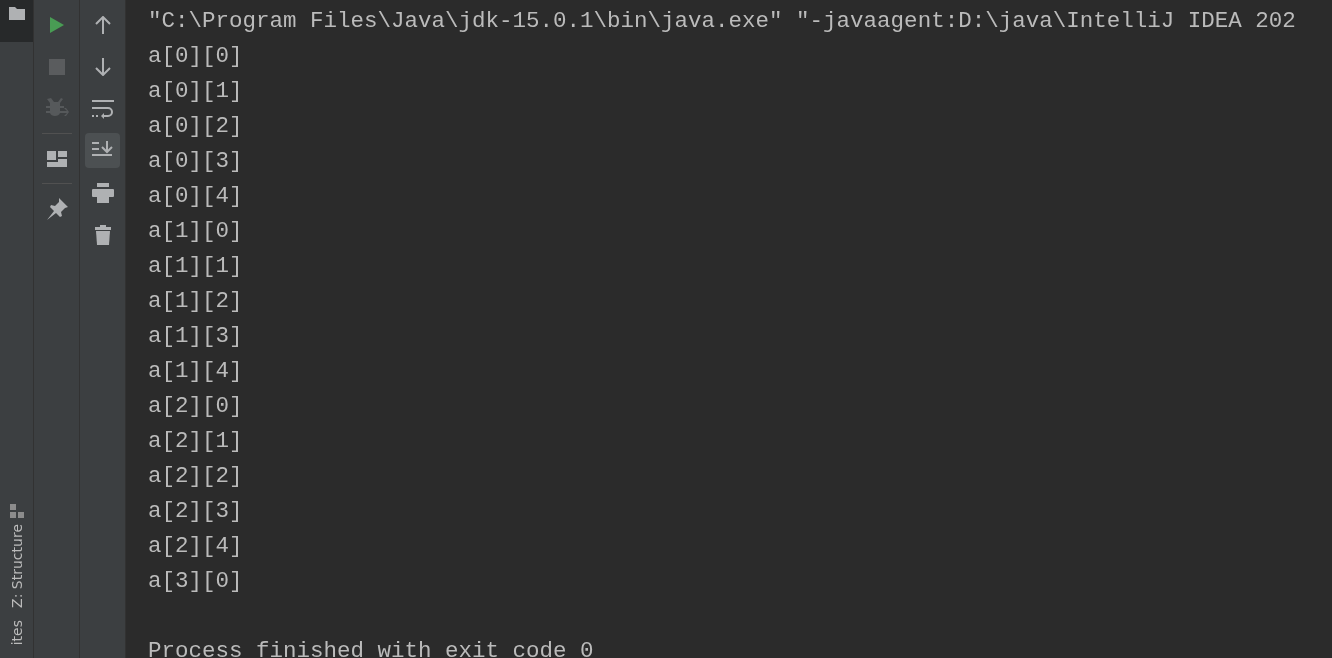 Image resolution: width=1332 pixels, height=658 pixels. Describe the element at coordinates (102, 150) in the screenshot. I see `scroll-end-button` at that location.